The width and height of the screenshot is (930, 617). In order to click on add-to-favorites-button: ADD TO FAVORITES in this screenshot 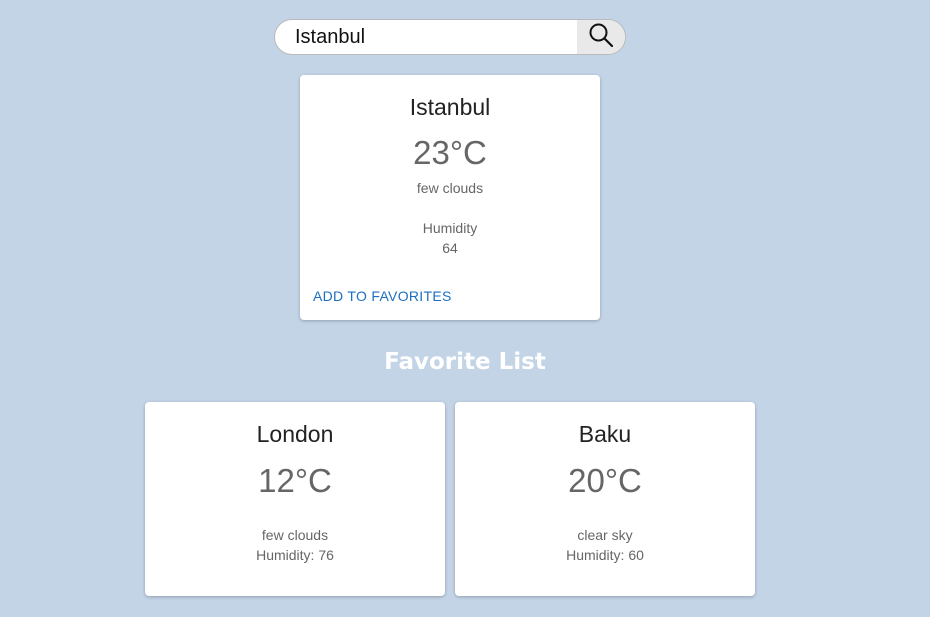, I will do `click(382, 296)`.